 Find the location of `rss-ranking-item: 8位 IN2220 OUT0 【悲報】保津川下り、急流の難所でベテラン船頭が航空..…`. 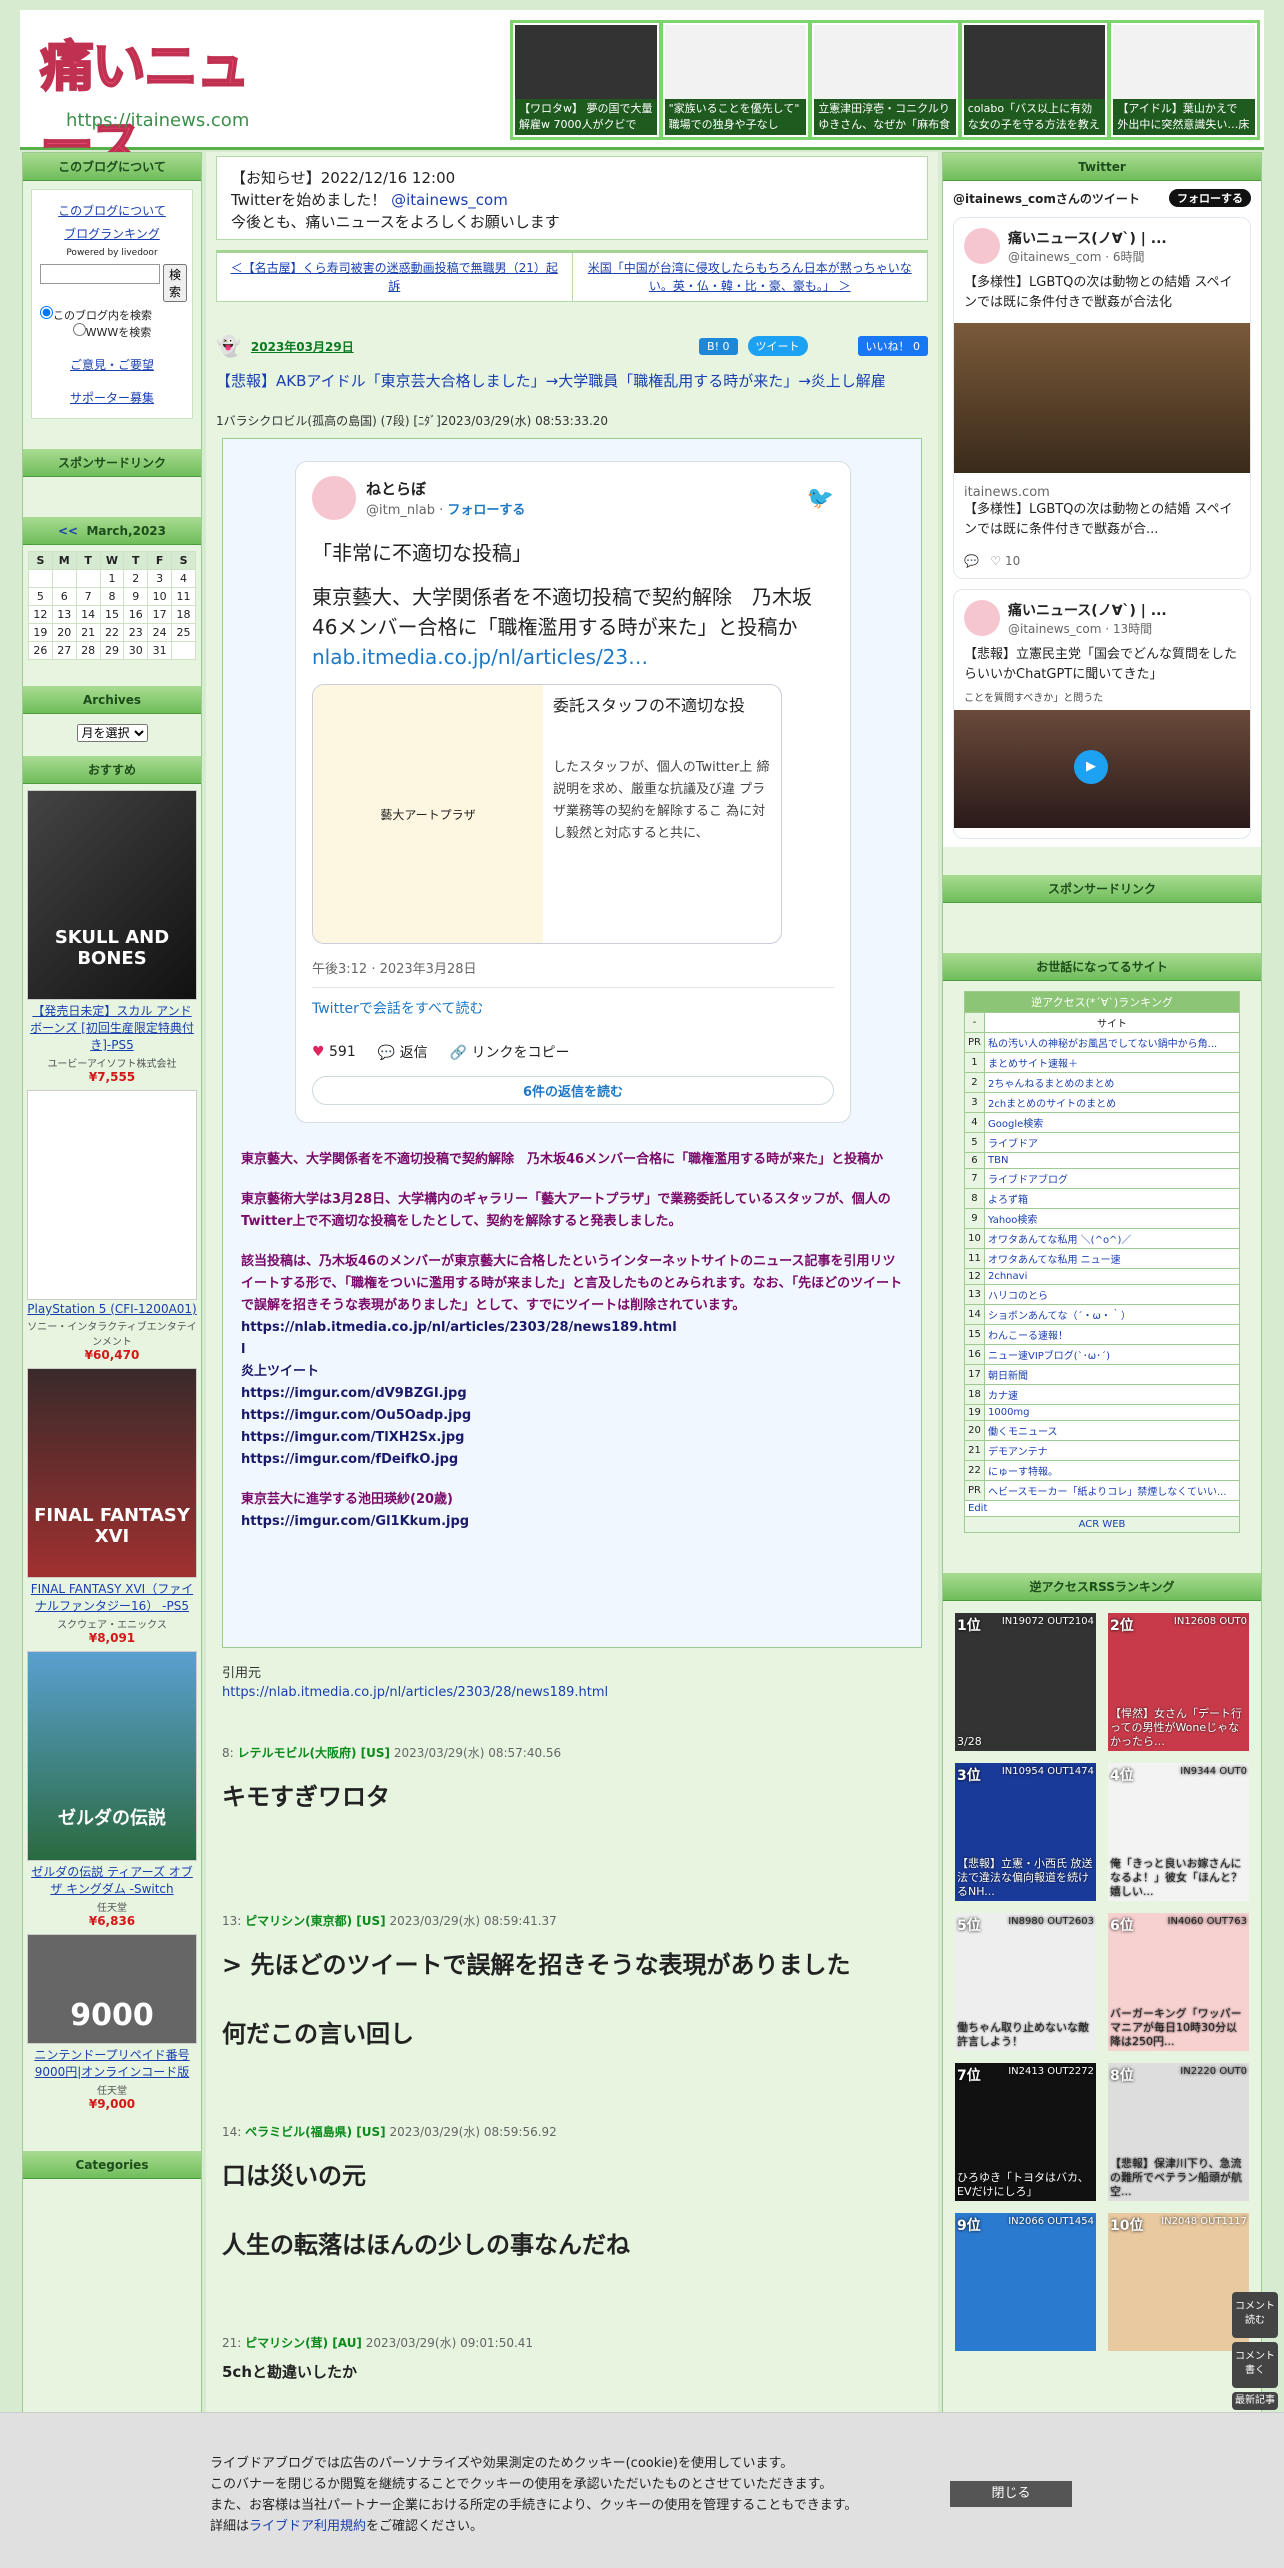

rss-ranking-item: 8位 IN2220 OUT0 【悲報】保津川下り、急流の難所でベテラン船頭が航空..… is located at coordinates (1178, 2132).